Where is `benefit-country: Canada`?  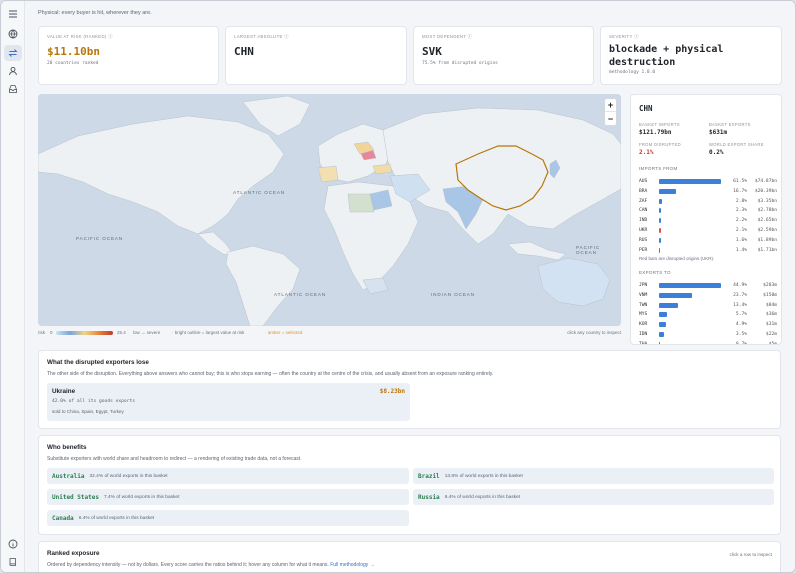
benefit-country: Canada is located at coordinates (63, 518).